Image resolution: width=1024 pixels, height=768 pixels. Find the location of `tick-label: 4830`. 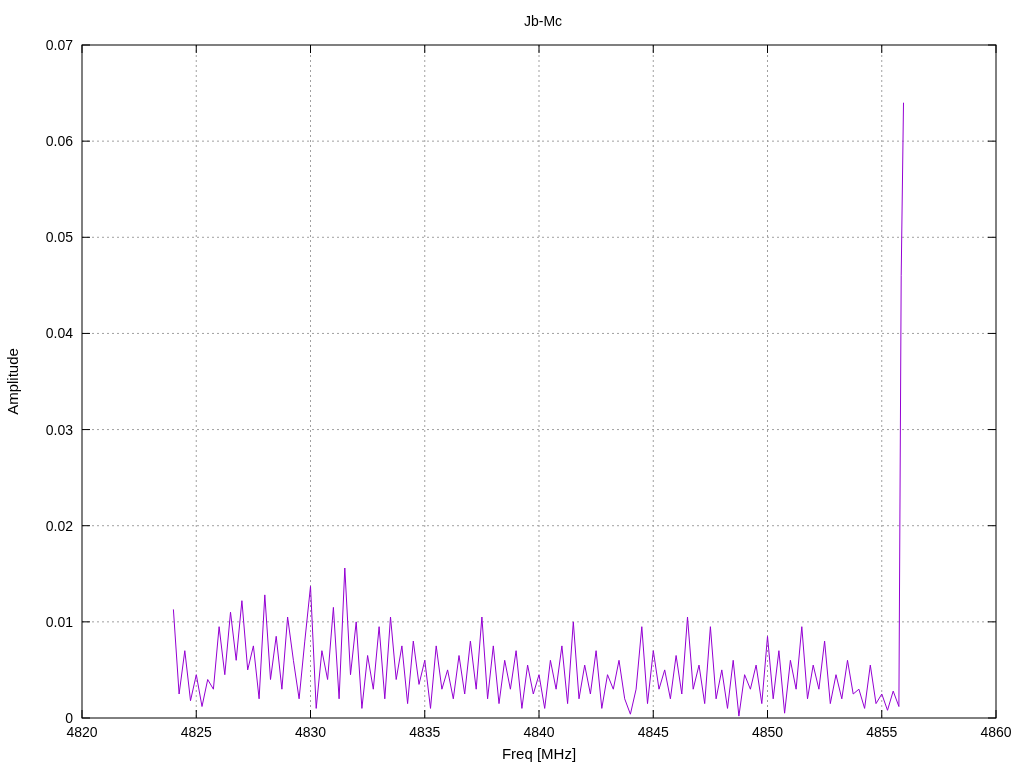

tick-label: 4830 is located at coordinates (310, 732).